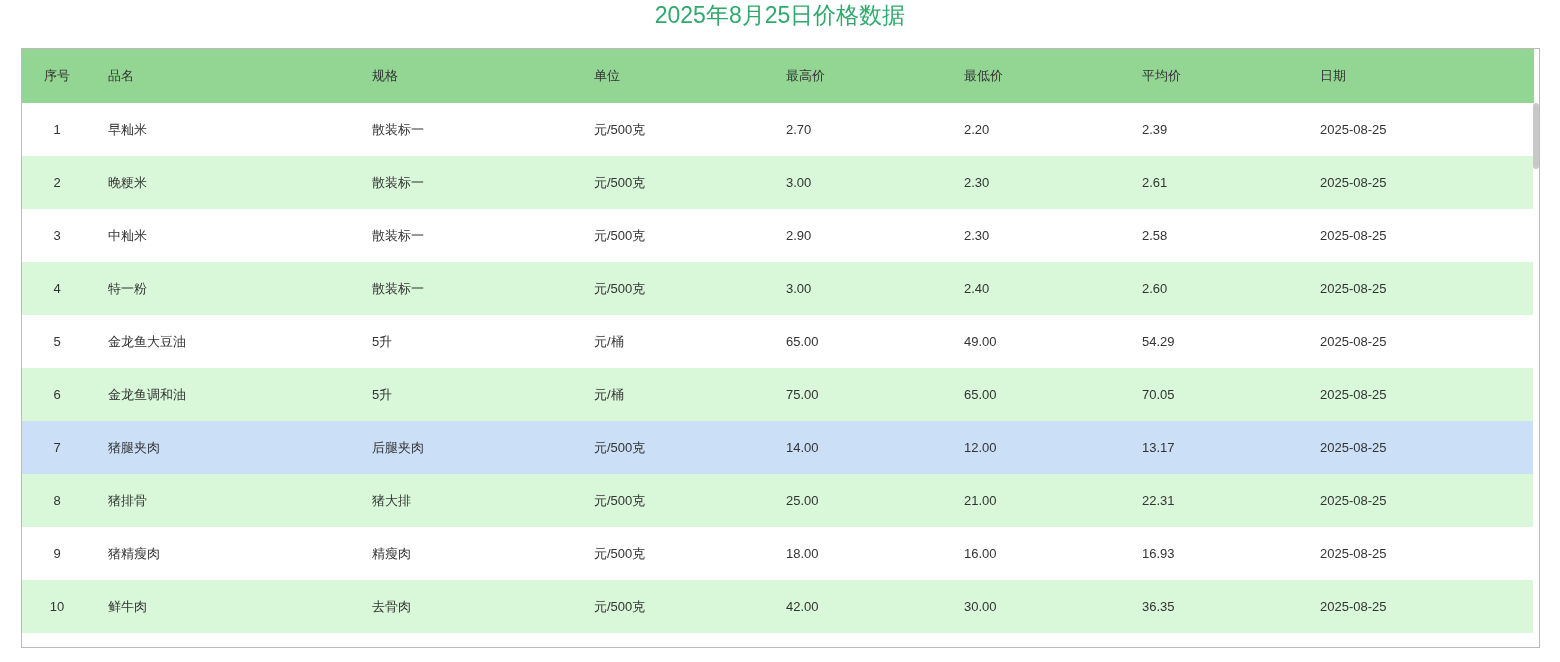 The image size is (1560, 662). What do you see at coordinates (980, 447) in the screenshot?
I see `table-cell: 12.00` at bounding box center [980, 447].